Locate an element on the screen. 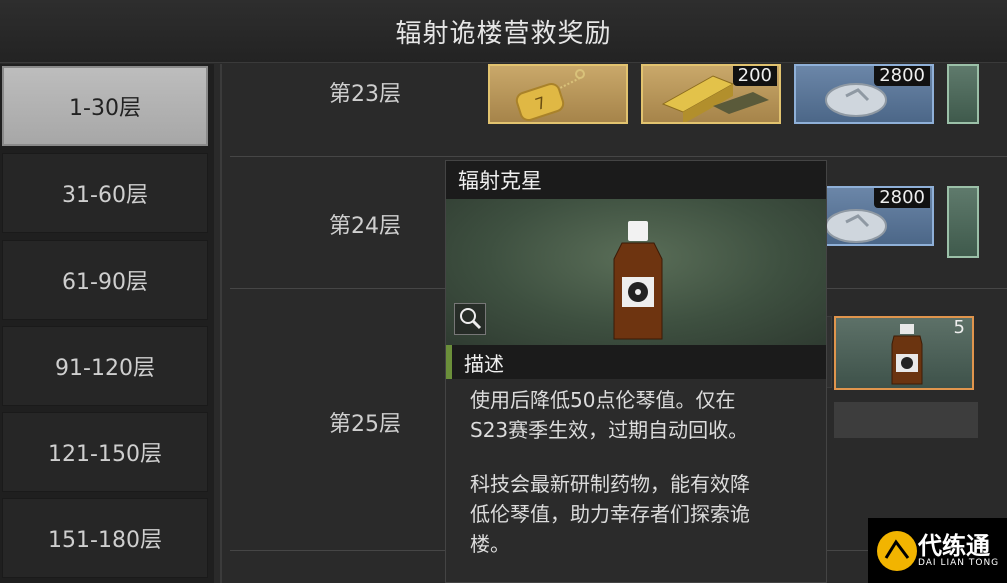 This screenshot has width=1007, height=583. sidebar-item-label: 91-120层 is located at coordinates (105, 368).